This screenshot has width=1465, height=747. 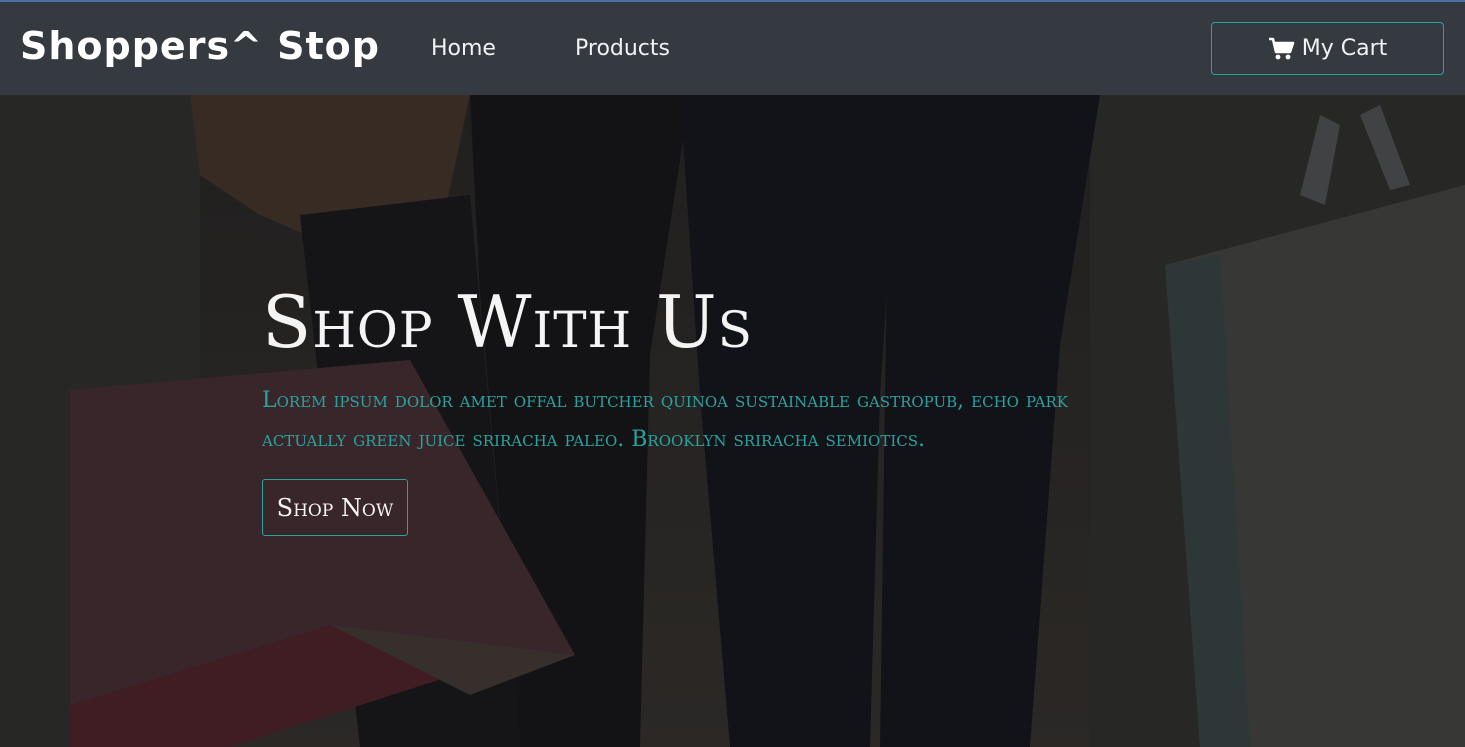 I want to click on my-cart-button: My Cart, so click(x=1327, y=48).